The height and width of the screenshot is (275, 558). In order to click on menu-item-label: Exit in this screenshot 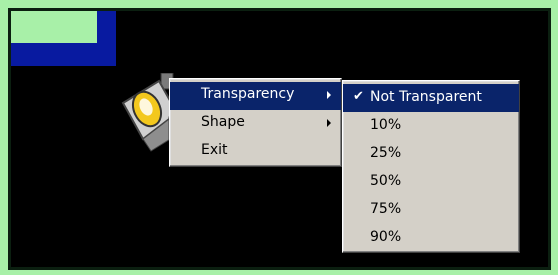, I will do `click(214, 150)`.